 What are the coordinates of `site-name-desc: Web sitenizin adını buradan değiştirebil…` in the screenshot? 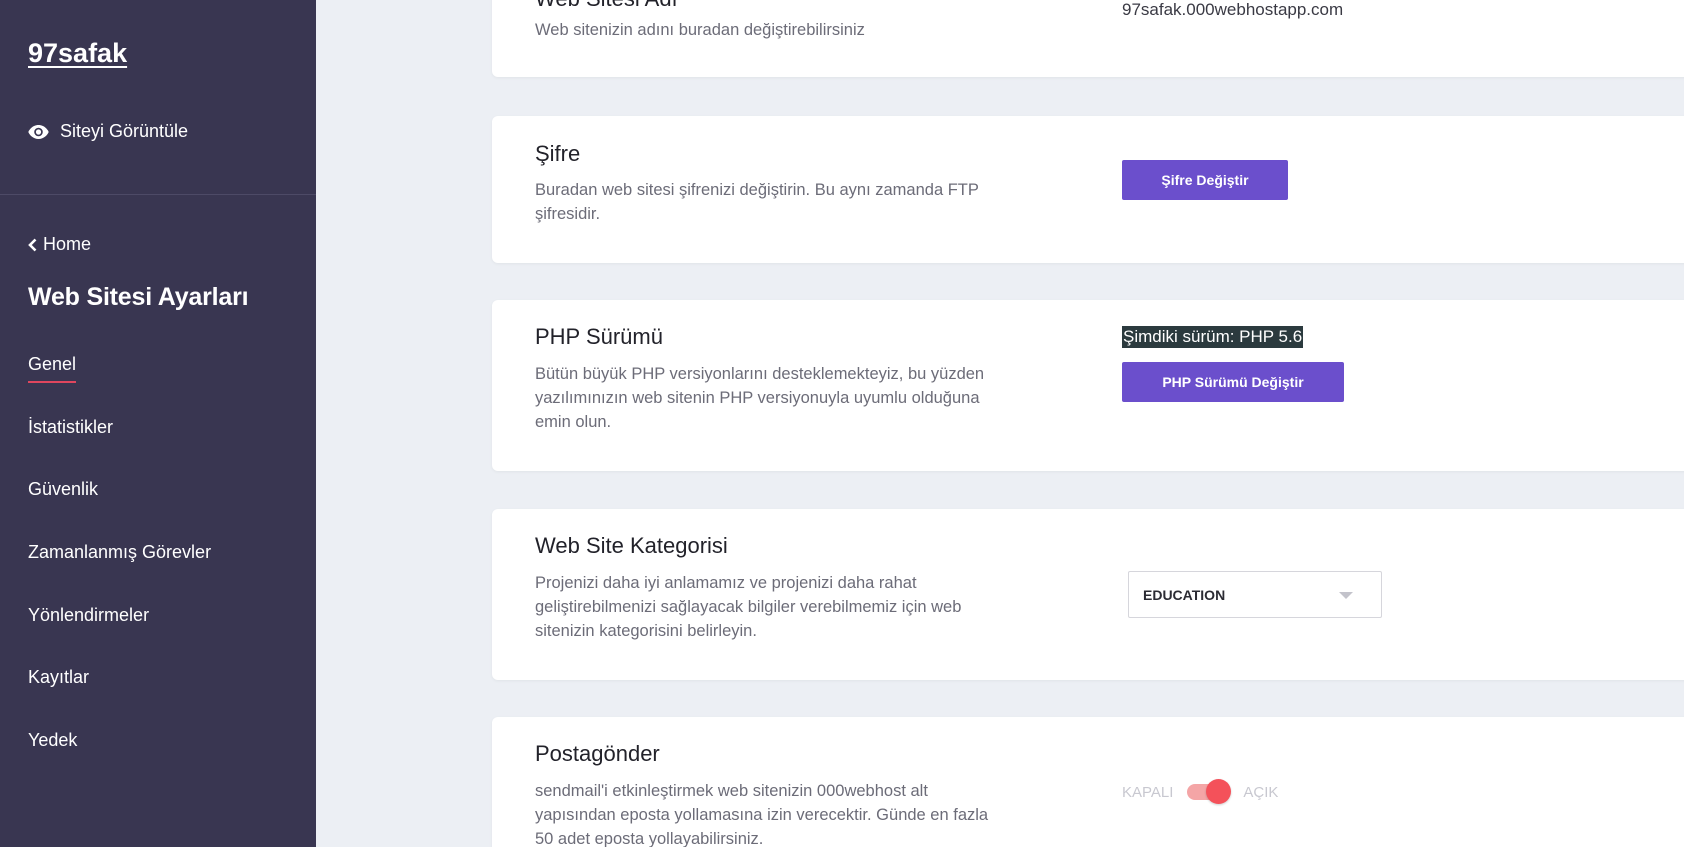 It's located at (700, 30).